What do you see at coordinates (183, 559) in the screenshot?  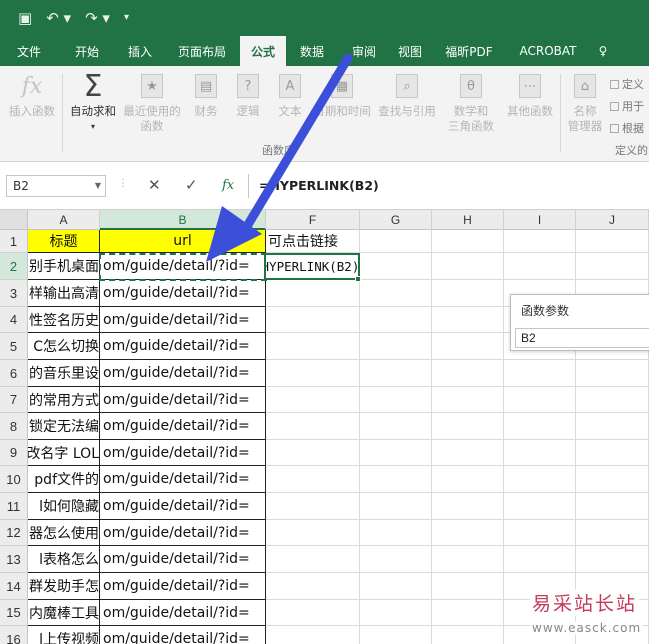 I see `cell-B13: om/guide/detail/?id=` at bounding box center [183, 559].